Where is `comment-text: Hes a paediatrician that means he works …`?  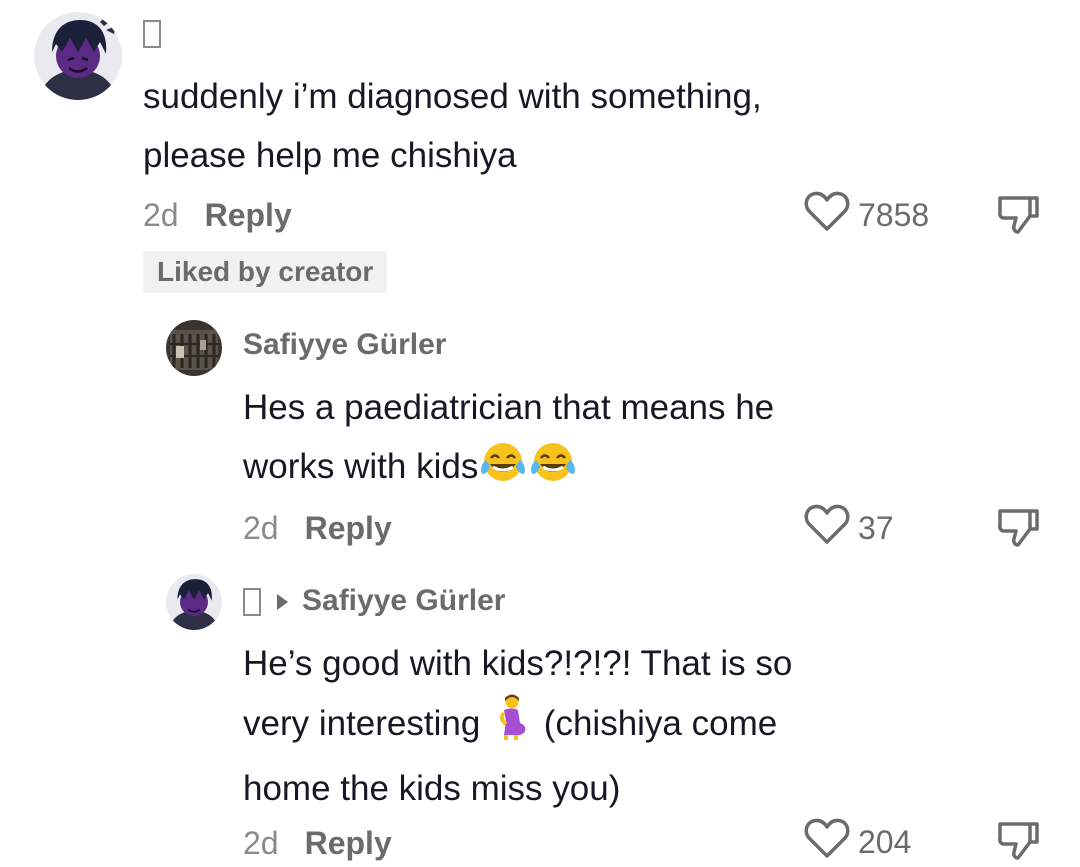
comment-text: Hes a paediatrician that means he works … is located at coordinates (593, 440).